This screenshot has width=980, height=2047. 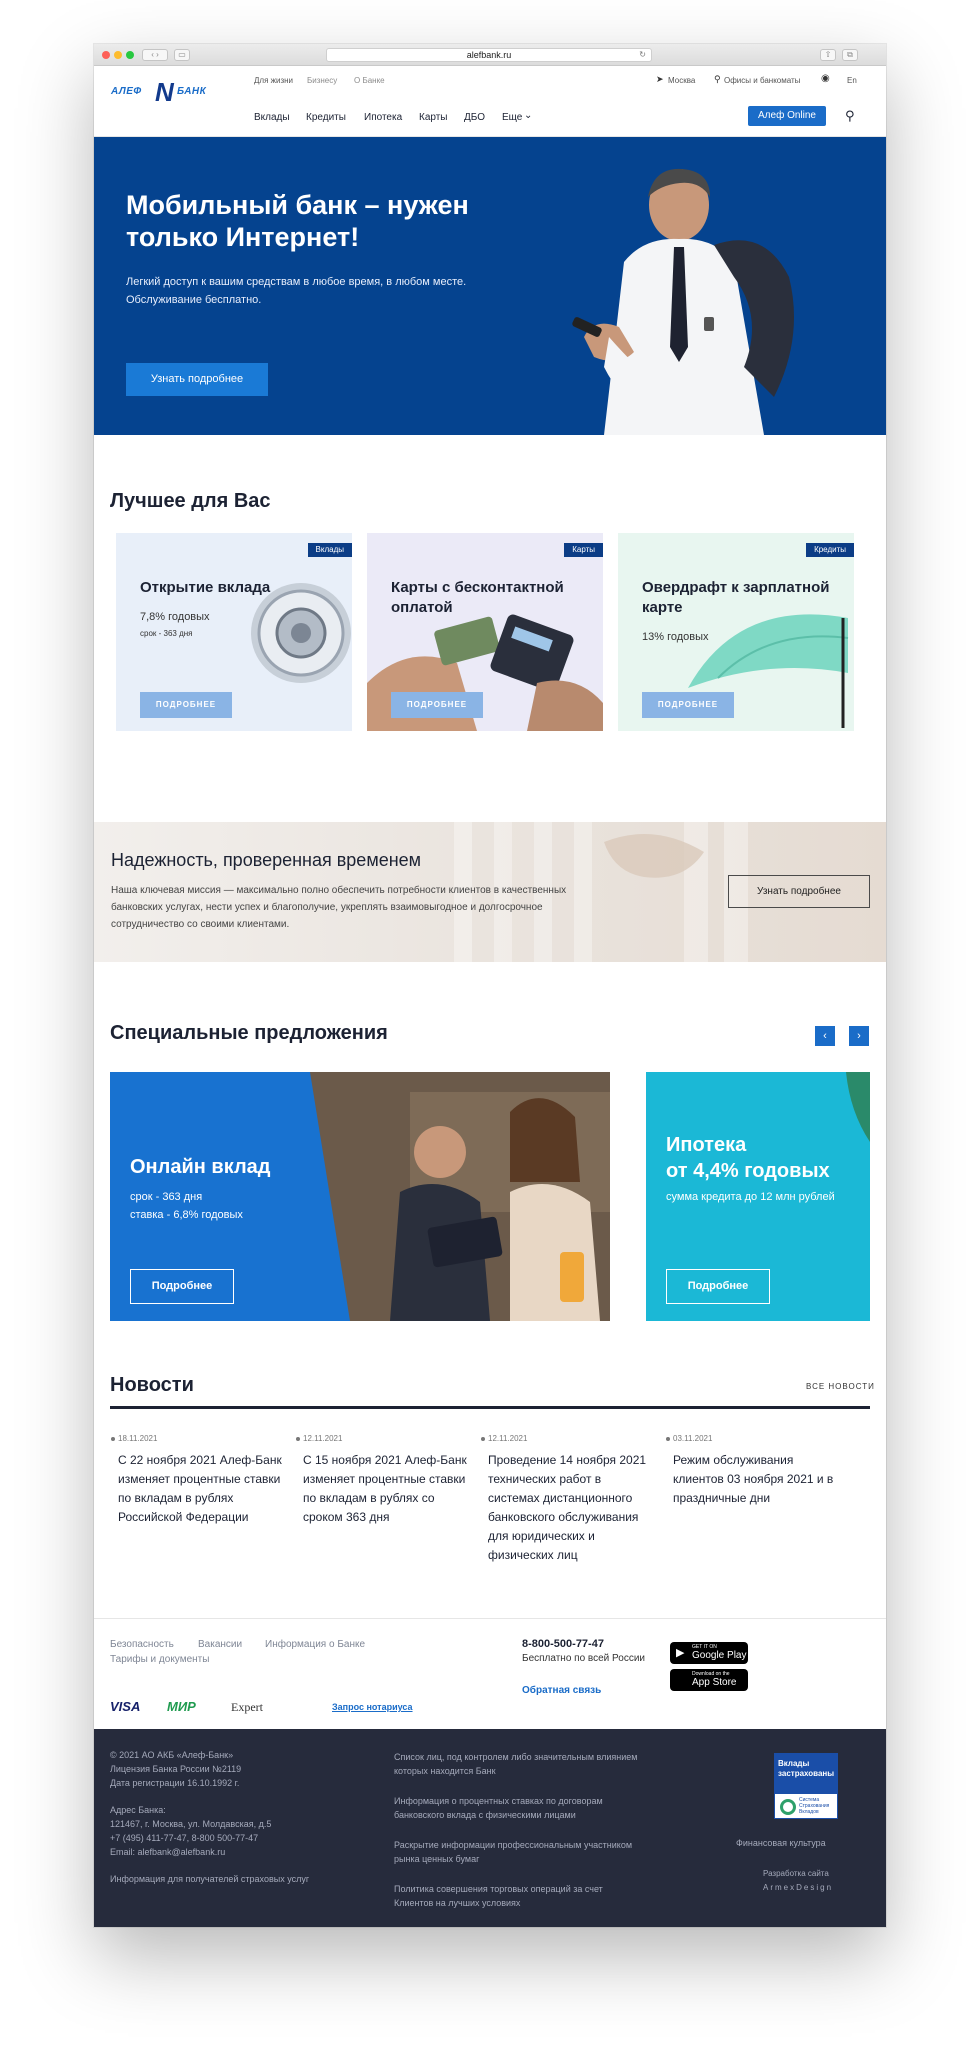 I want to click on address-label: Адрес Банка:, so click(x=138, y=1810).